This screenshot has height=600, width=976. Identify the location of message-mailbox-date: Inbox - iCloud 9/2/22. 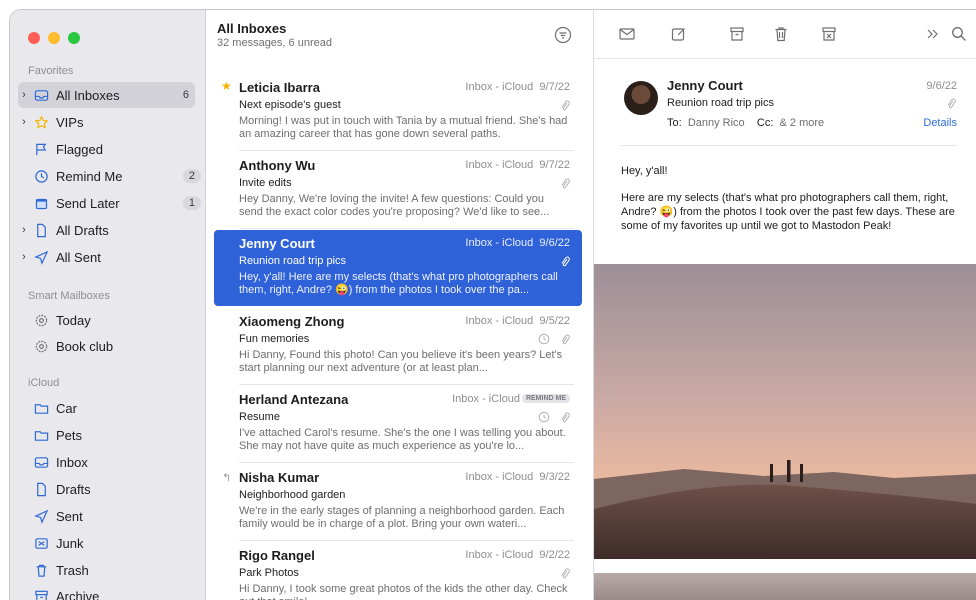
(517, 555).